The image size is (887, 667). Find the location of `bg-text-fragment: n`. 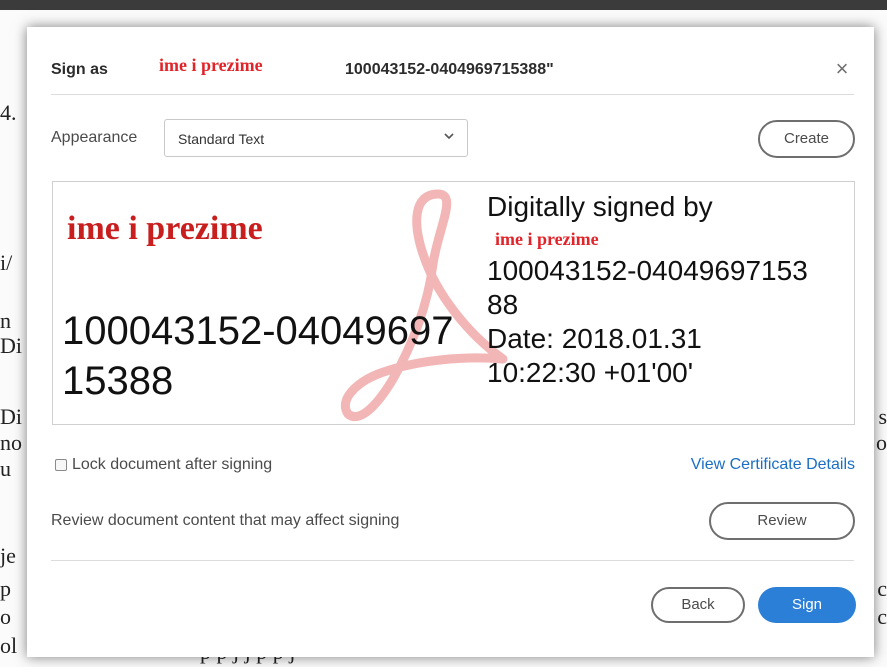

bg-text-fragment: n is located at coordinates (5, 320).